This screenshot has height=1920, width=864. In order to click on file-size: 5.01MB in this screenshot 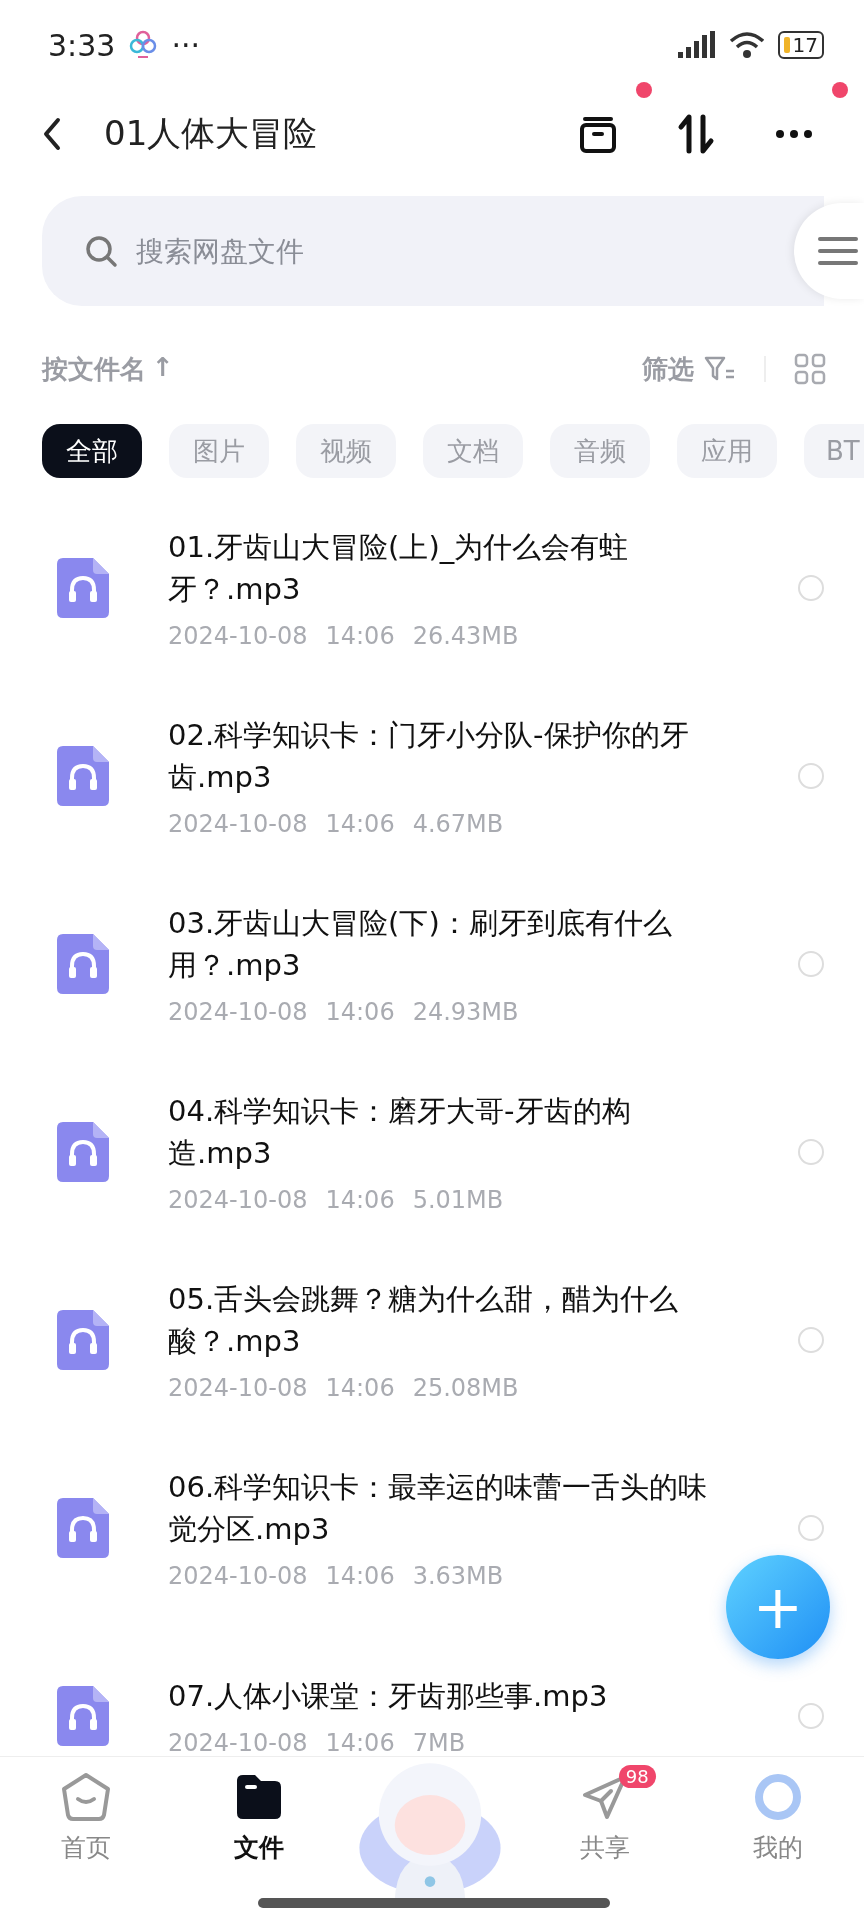, I will do `click(458, 1200)`.